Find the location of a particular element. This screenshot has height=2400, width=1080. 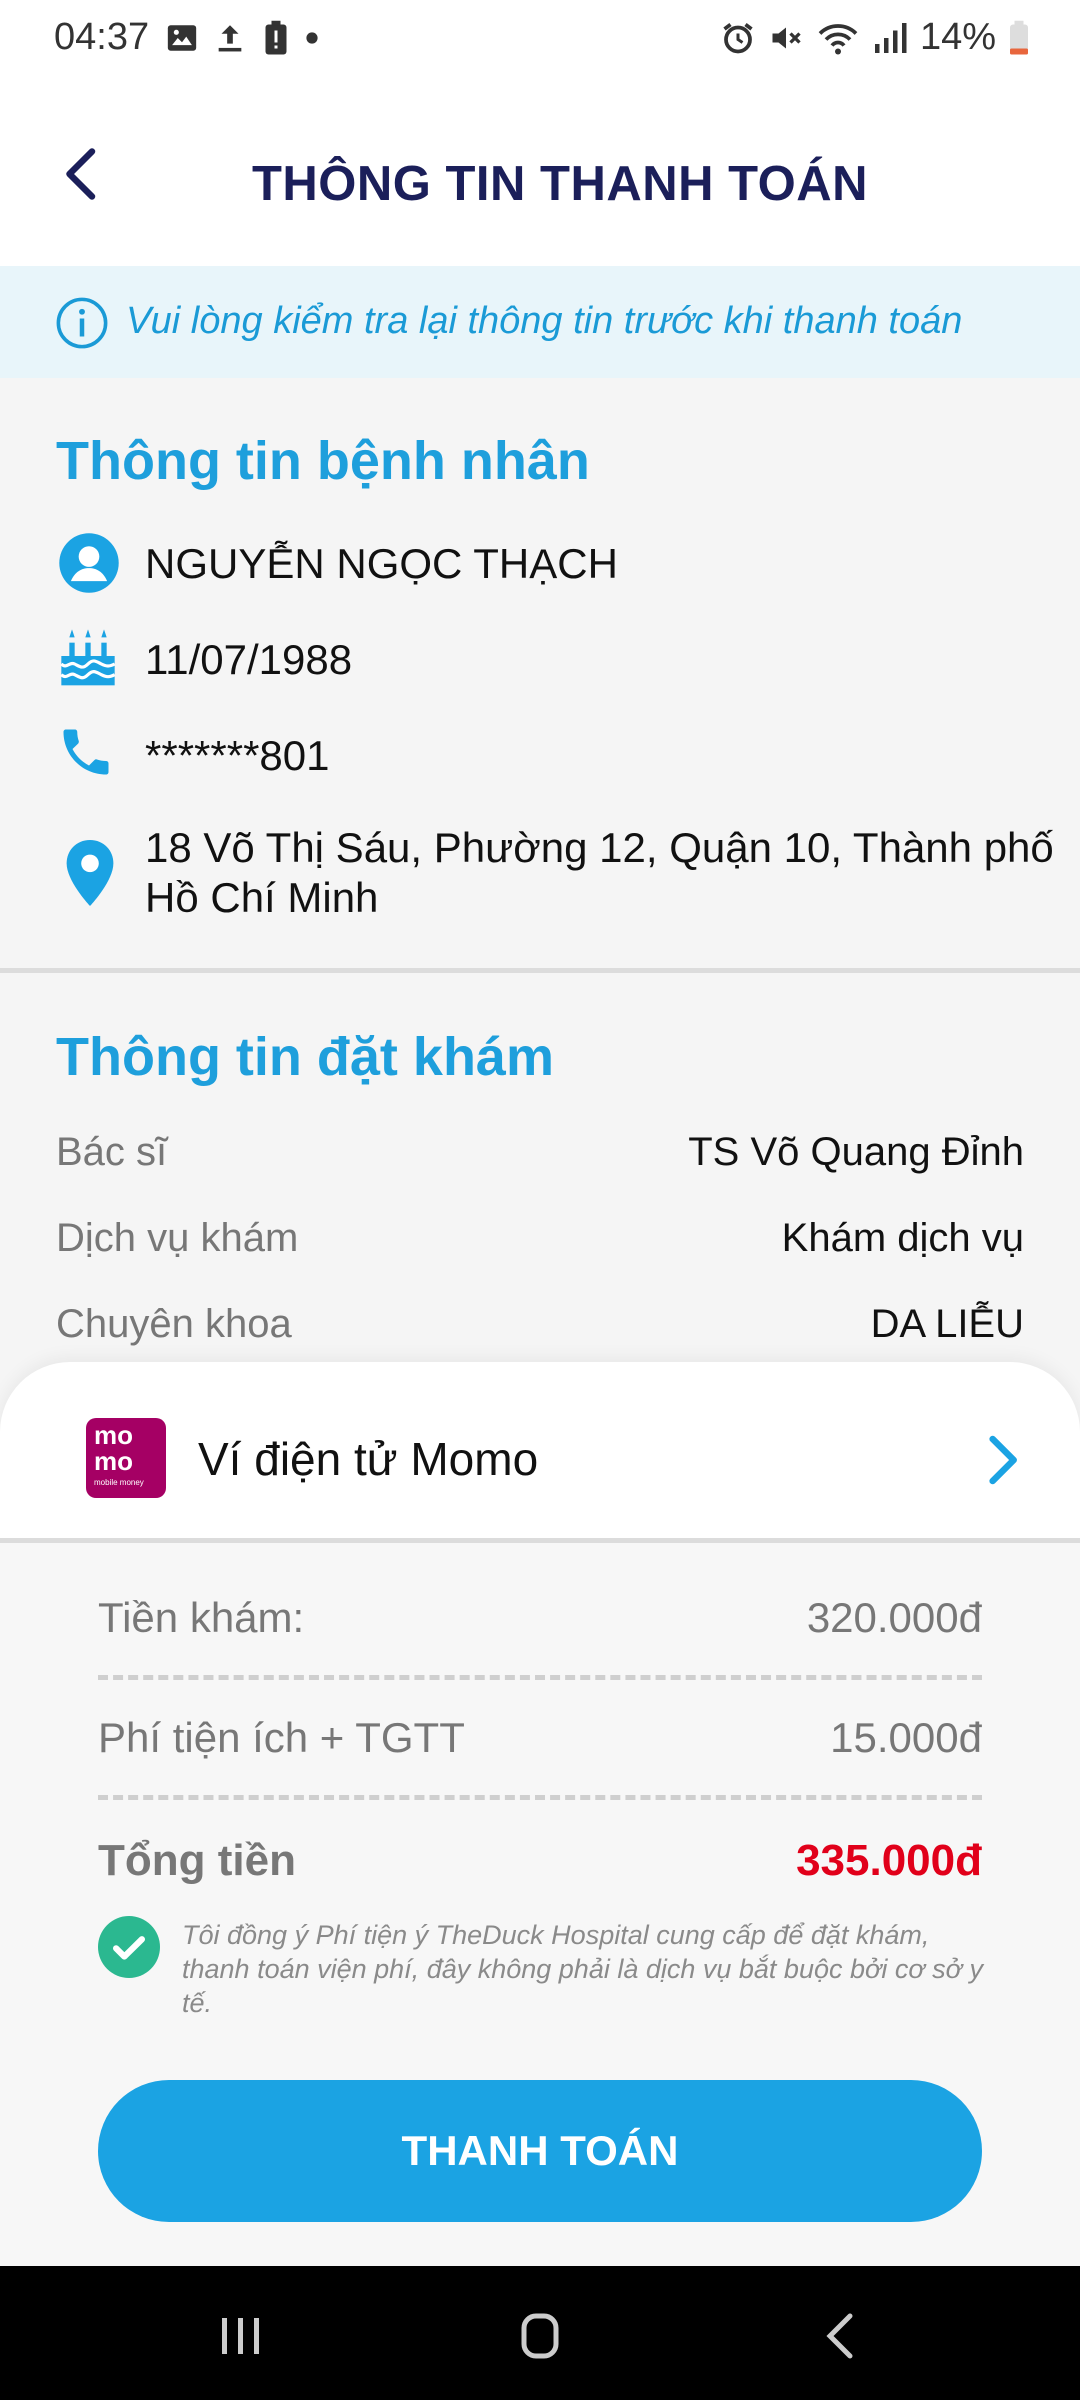

home-icon is located at coordinates (540, 2336).